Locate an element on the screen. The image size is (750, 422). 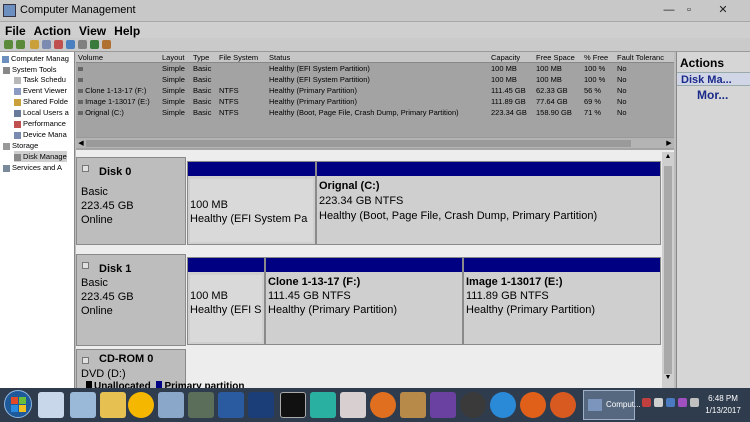
tree-item-performance: Performance is located at coordinates (40, 123).